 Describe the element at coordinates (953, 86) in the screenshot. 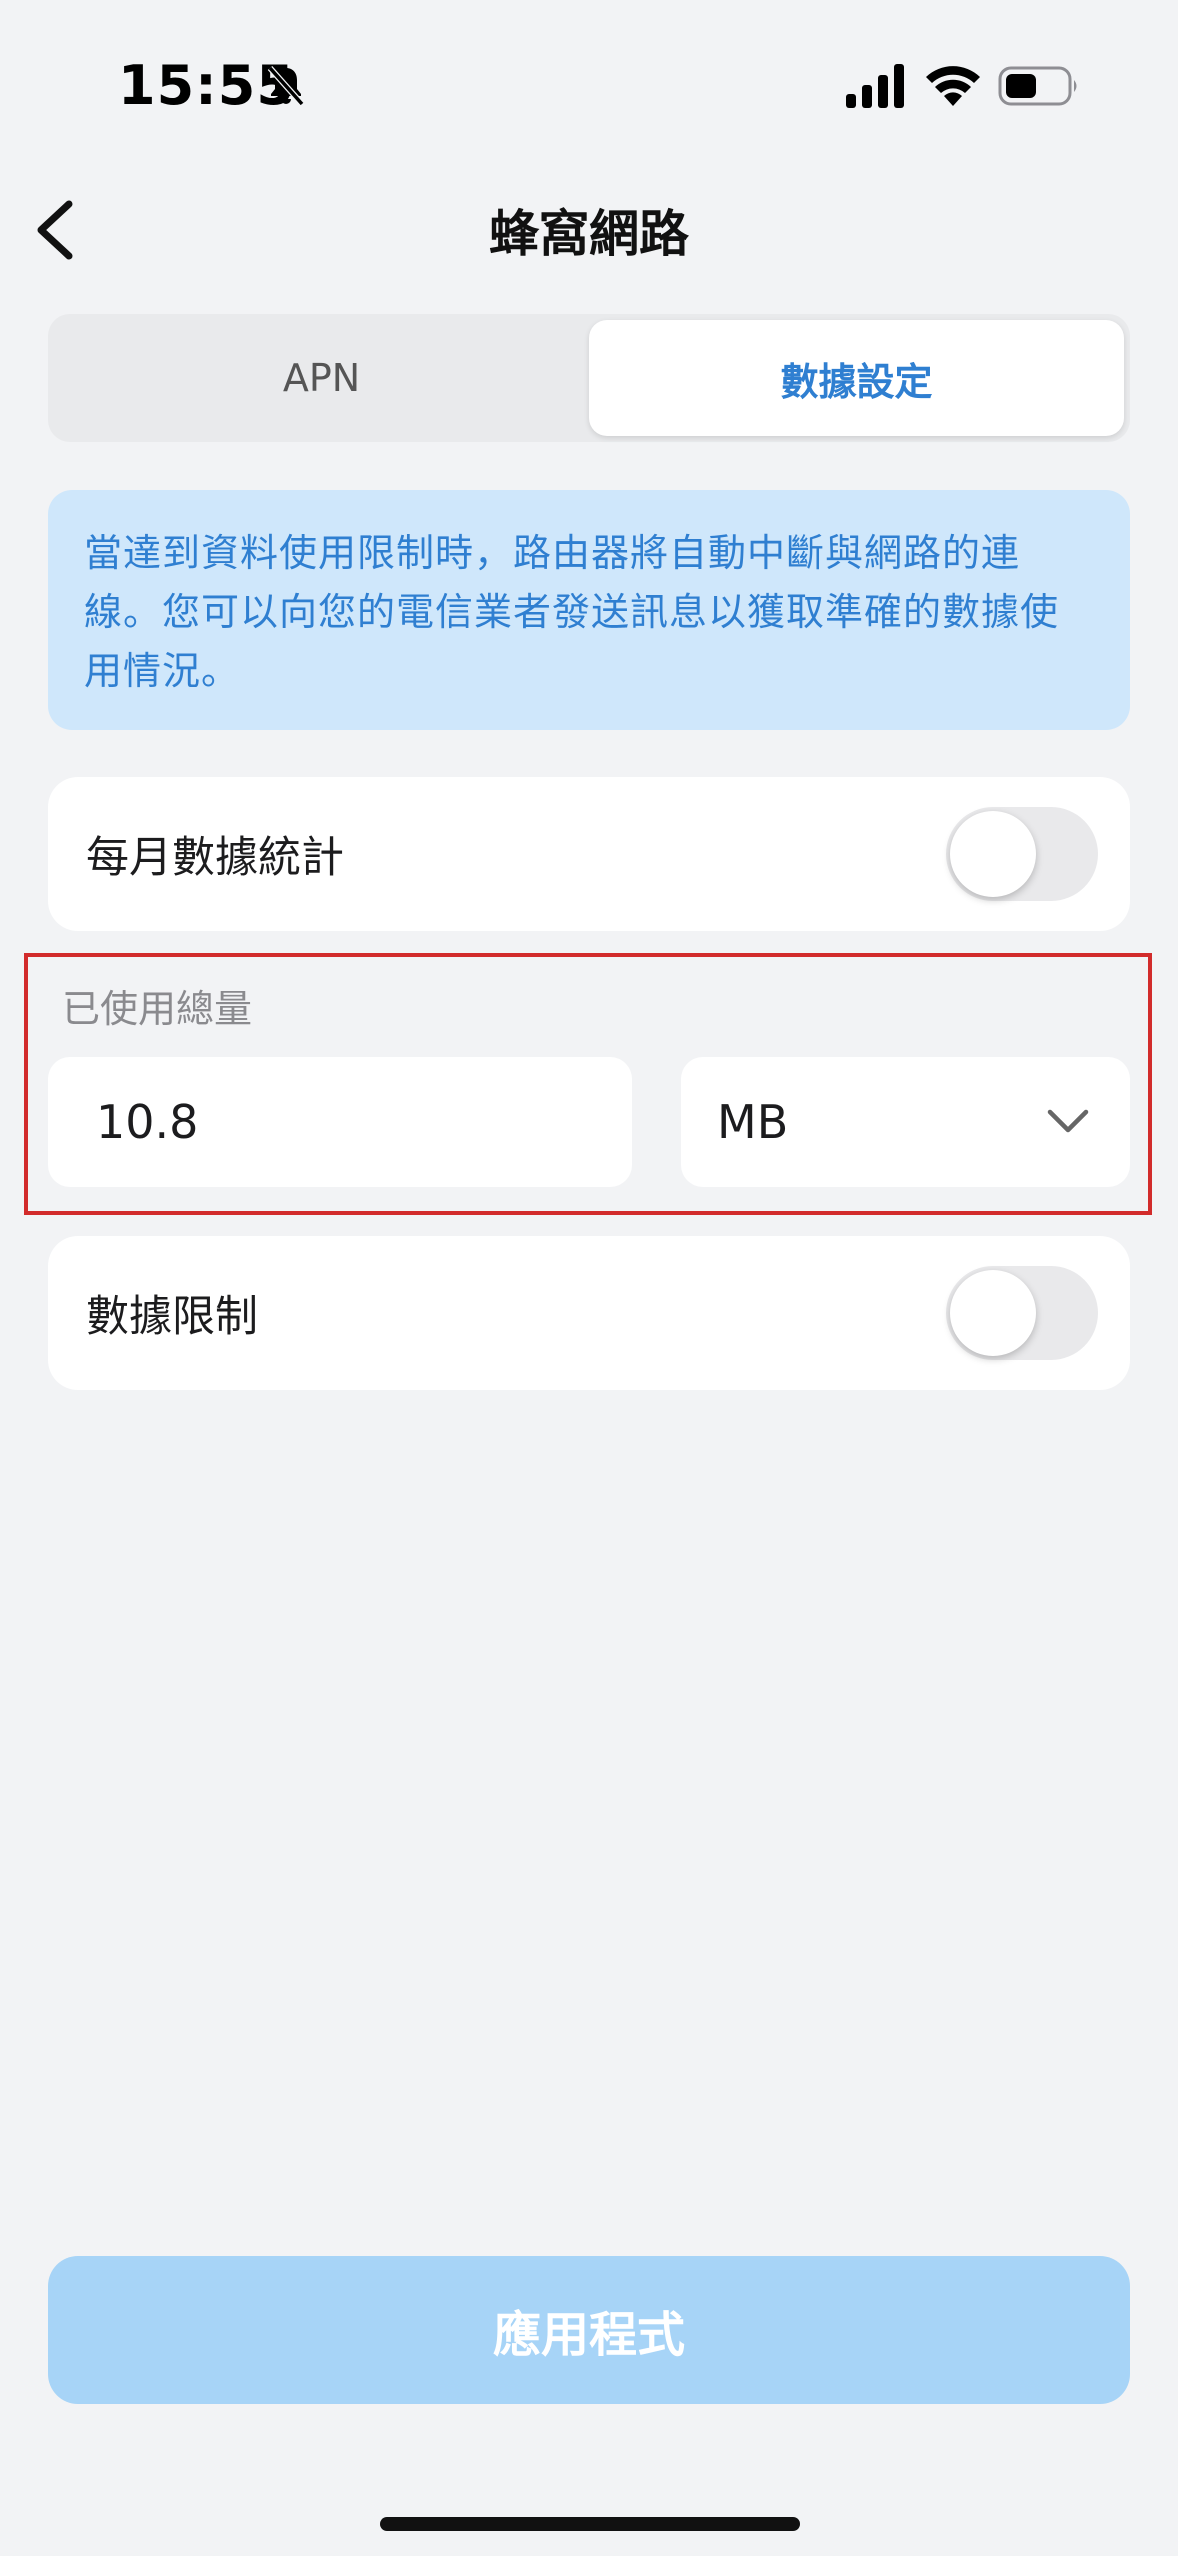

I see `wifi-icon` at that location.